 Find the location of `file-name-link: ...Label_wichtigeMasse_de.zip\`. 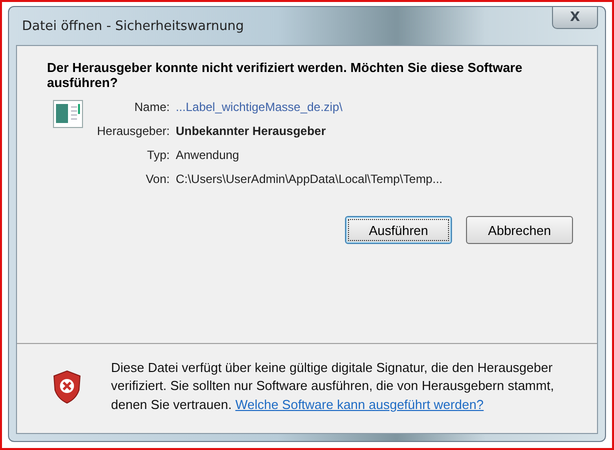

file-name-link: ...Label_wichtigeMasse_de.zip\ is located at coordinates (309, 107).